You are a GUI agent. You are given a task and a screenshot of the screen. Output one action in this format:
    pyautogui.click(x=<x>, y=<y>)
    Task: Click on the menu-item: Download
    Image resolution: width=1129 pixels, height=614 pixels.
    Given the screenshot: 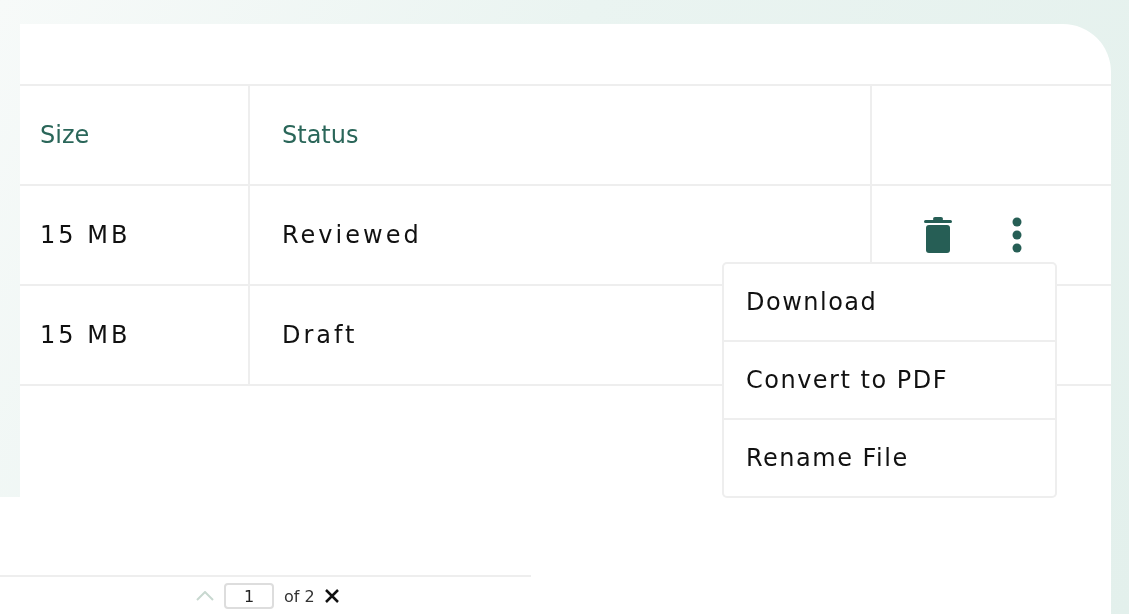 What is the action you would take?
    pyautogui.click(x=889, y=302)
    